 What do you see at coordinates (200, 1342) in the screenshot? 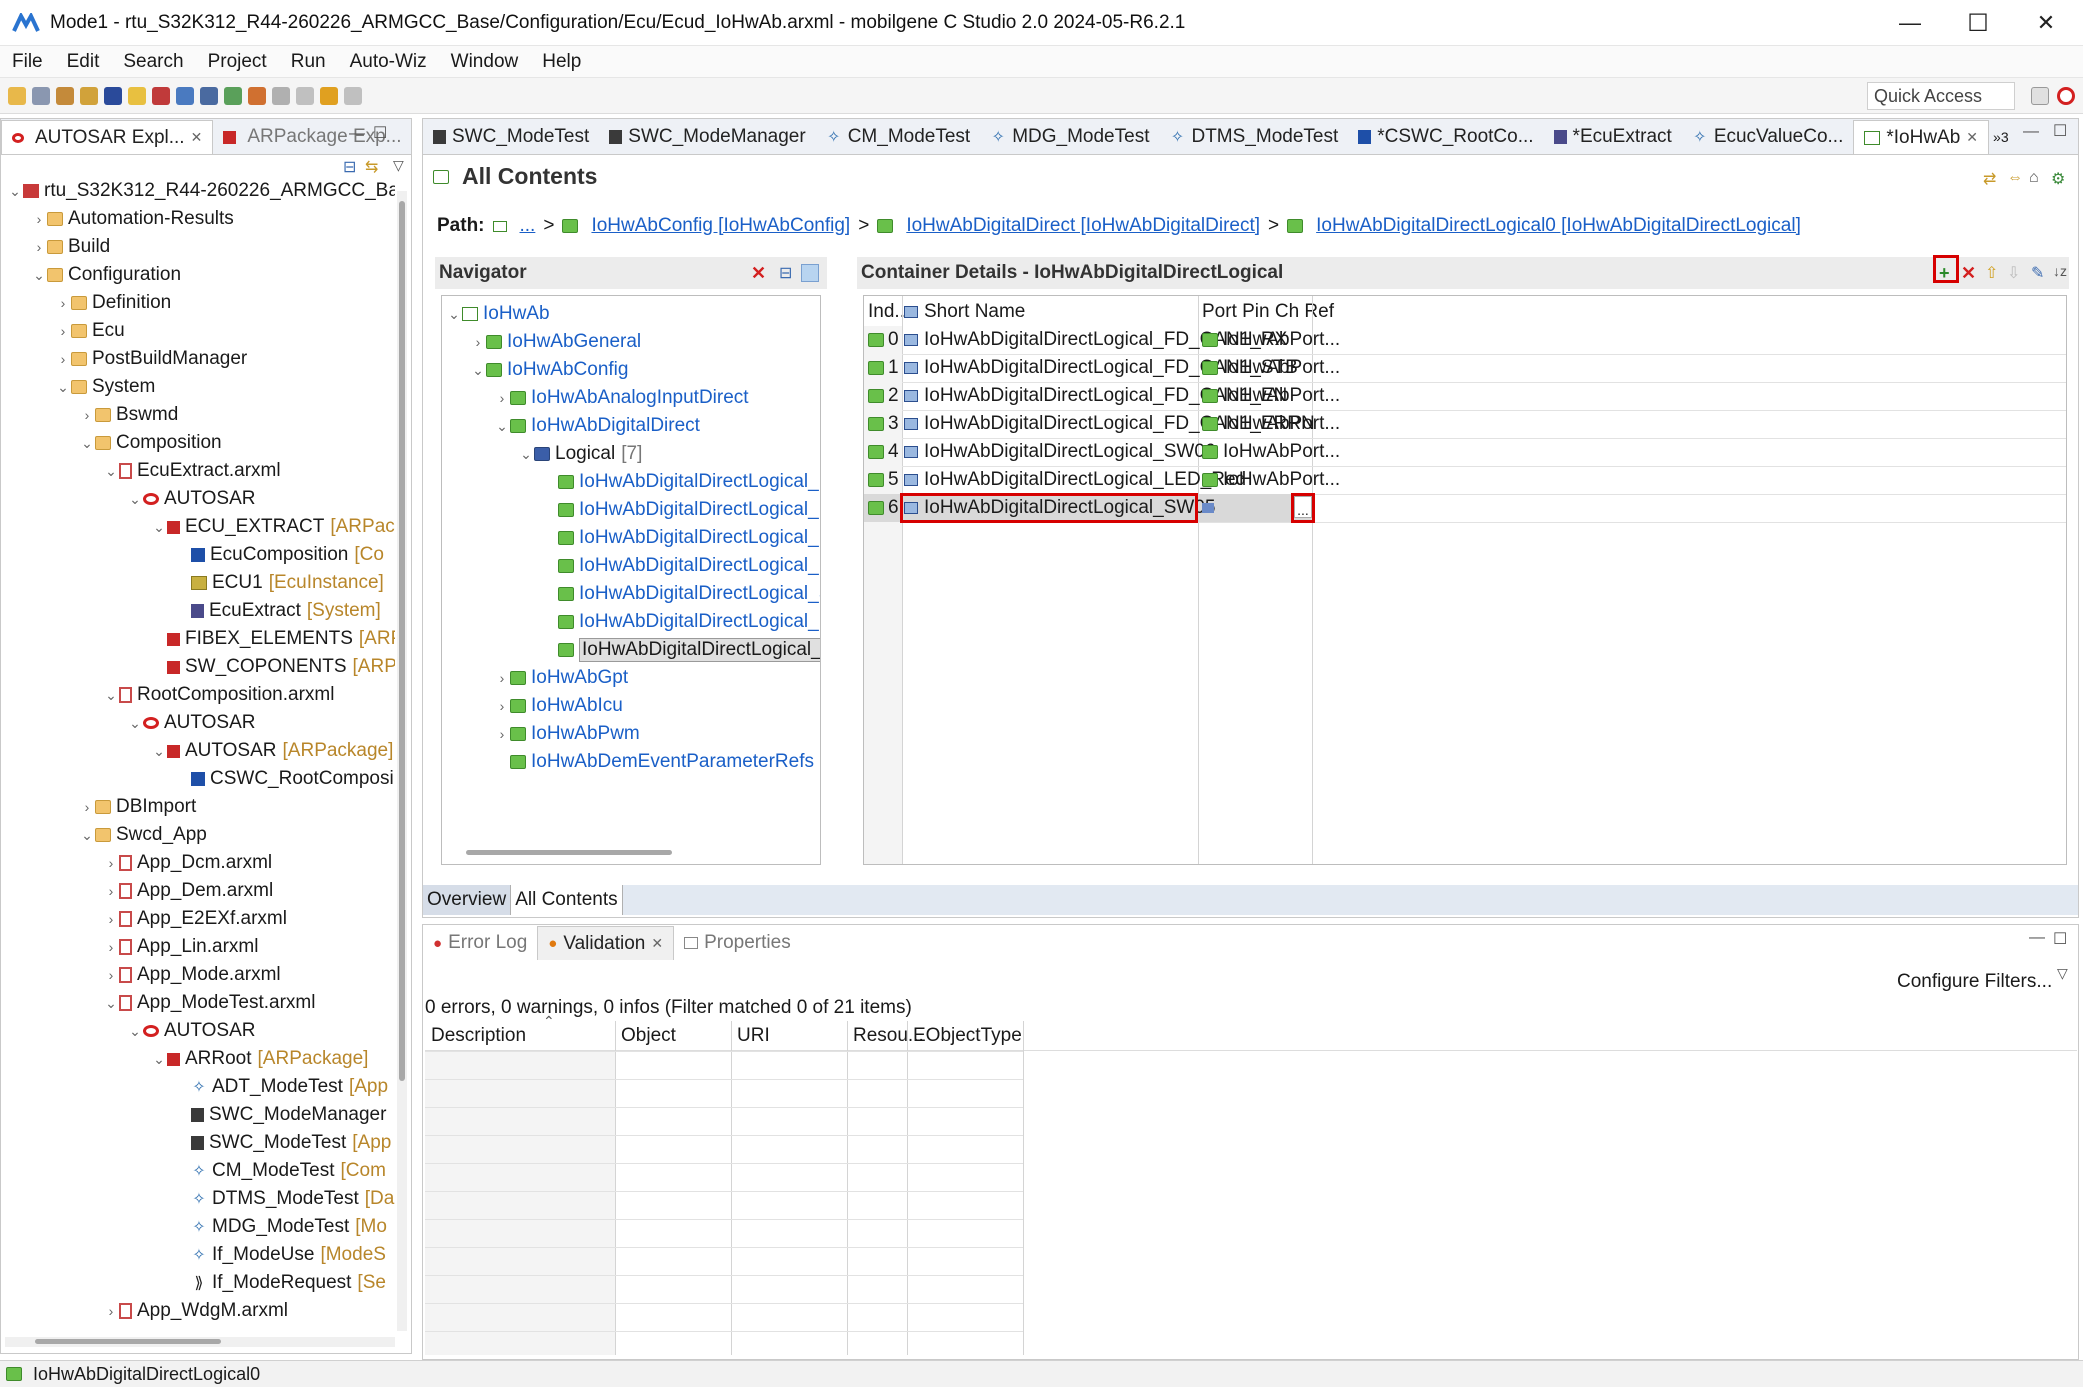
I see `tree-hscroll` at bounding box center [200, 1342].